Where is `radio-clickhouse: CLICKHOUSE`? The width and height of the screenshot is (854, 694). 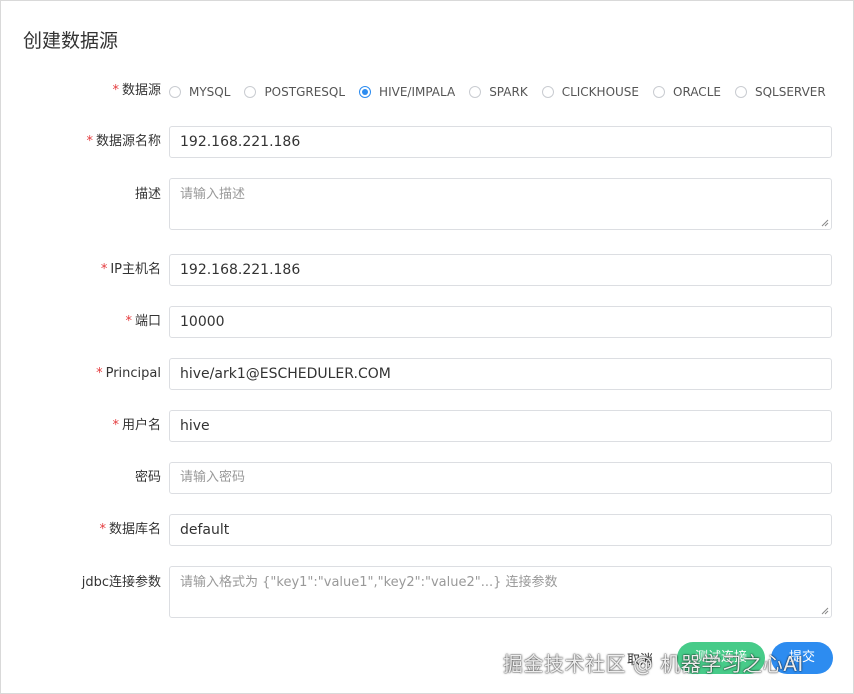 radio-clickhouse: CLICKHOUSE is located at coordinates (590, 92).